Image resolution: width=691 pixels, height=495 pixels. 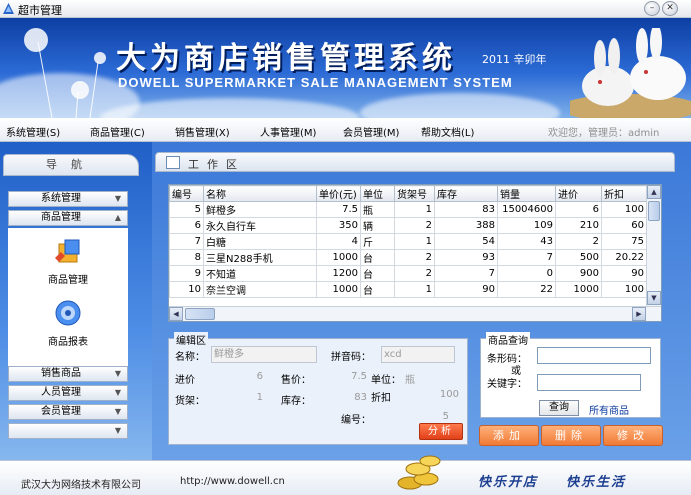 What do you see at coordinates (186, 289) in the screenshot?
I see `cell-id: 10` at bounding box center [186, 289].